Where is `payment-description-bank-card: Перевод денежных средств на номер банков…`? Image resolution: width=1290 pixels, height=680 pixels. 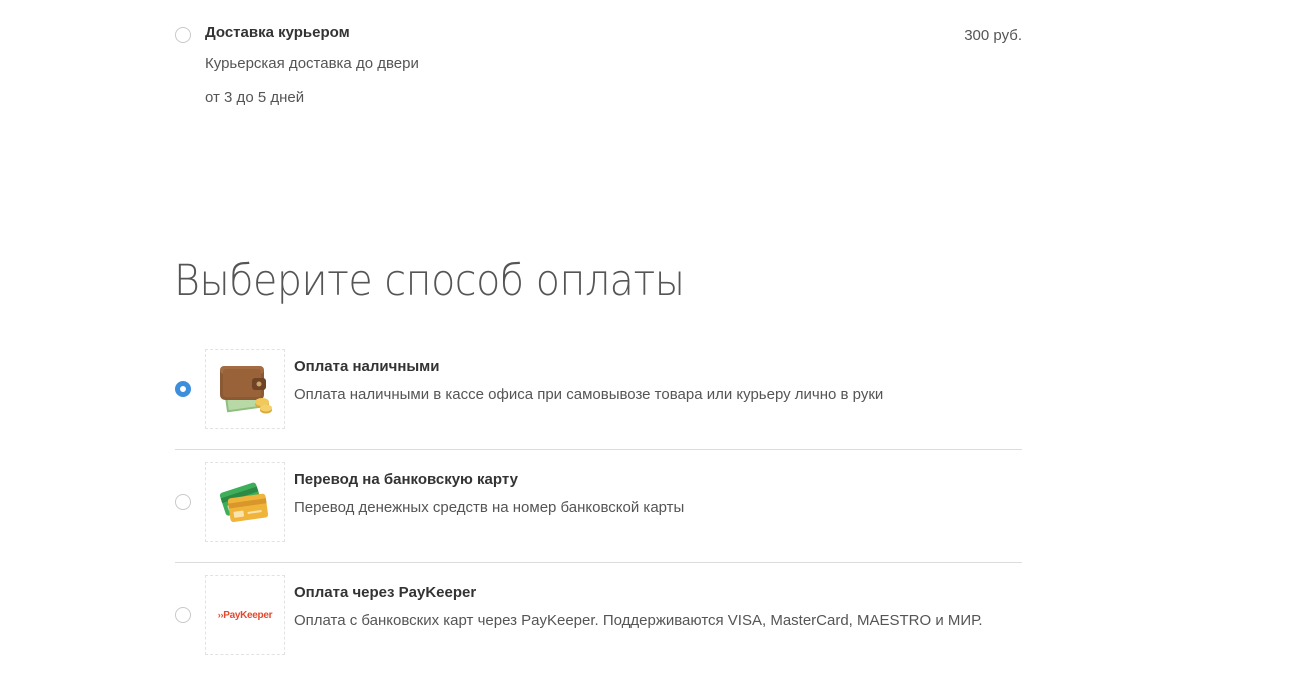
payment-description-bank-card: Перевод денежных средств на номер банков… is located at coordinates (489, 507).